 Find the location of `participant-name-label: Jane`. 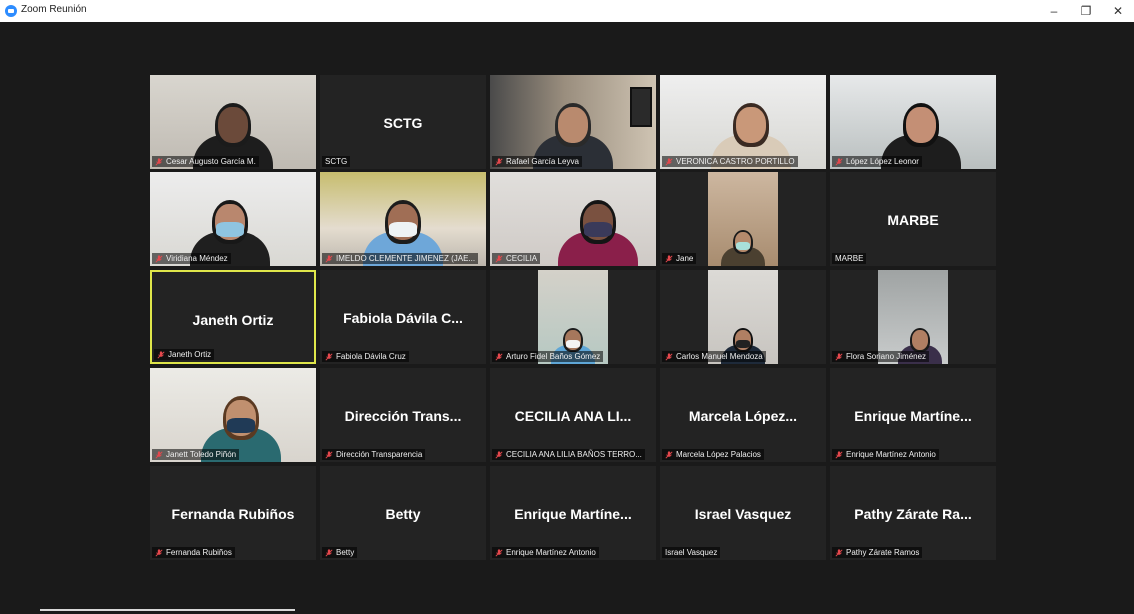

participant-name-label: Jane is located at coordinates (679, 258).